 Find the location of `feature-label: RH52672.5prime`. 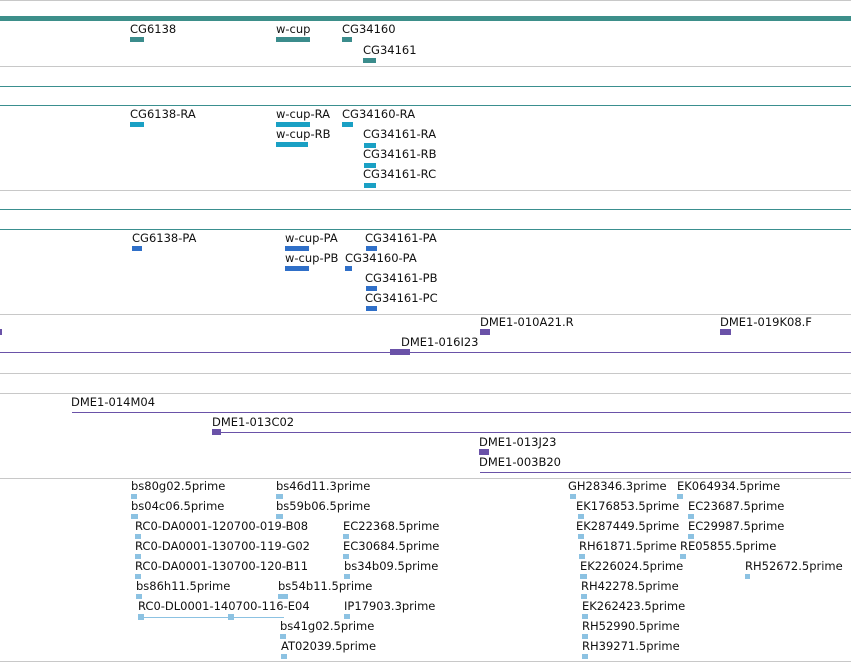

feature-label: RH52672.5prime is located at coordinates (794, 566).